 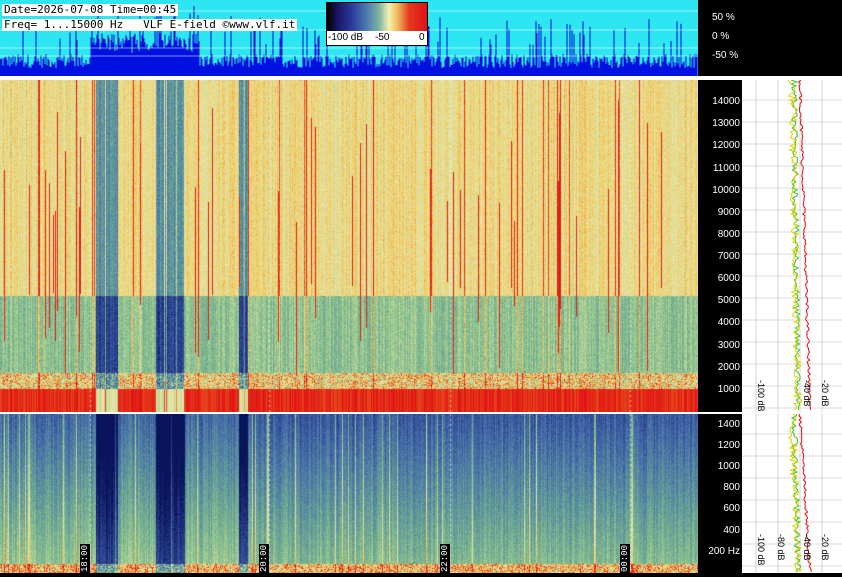 I want to click on freq-upper-tick: 10000, so click(x=726, y=190).